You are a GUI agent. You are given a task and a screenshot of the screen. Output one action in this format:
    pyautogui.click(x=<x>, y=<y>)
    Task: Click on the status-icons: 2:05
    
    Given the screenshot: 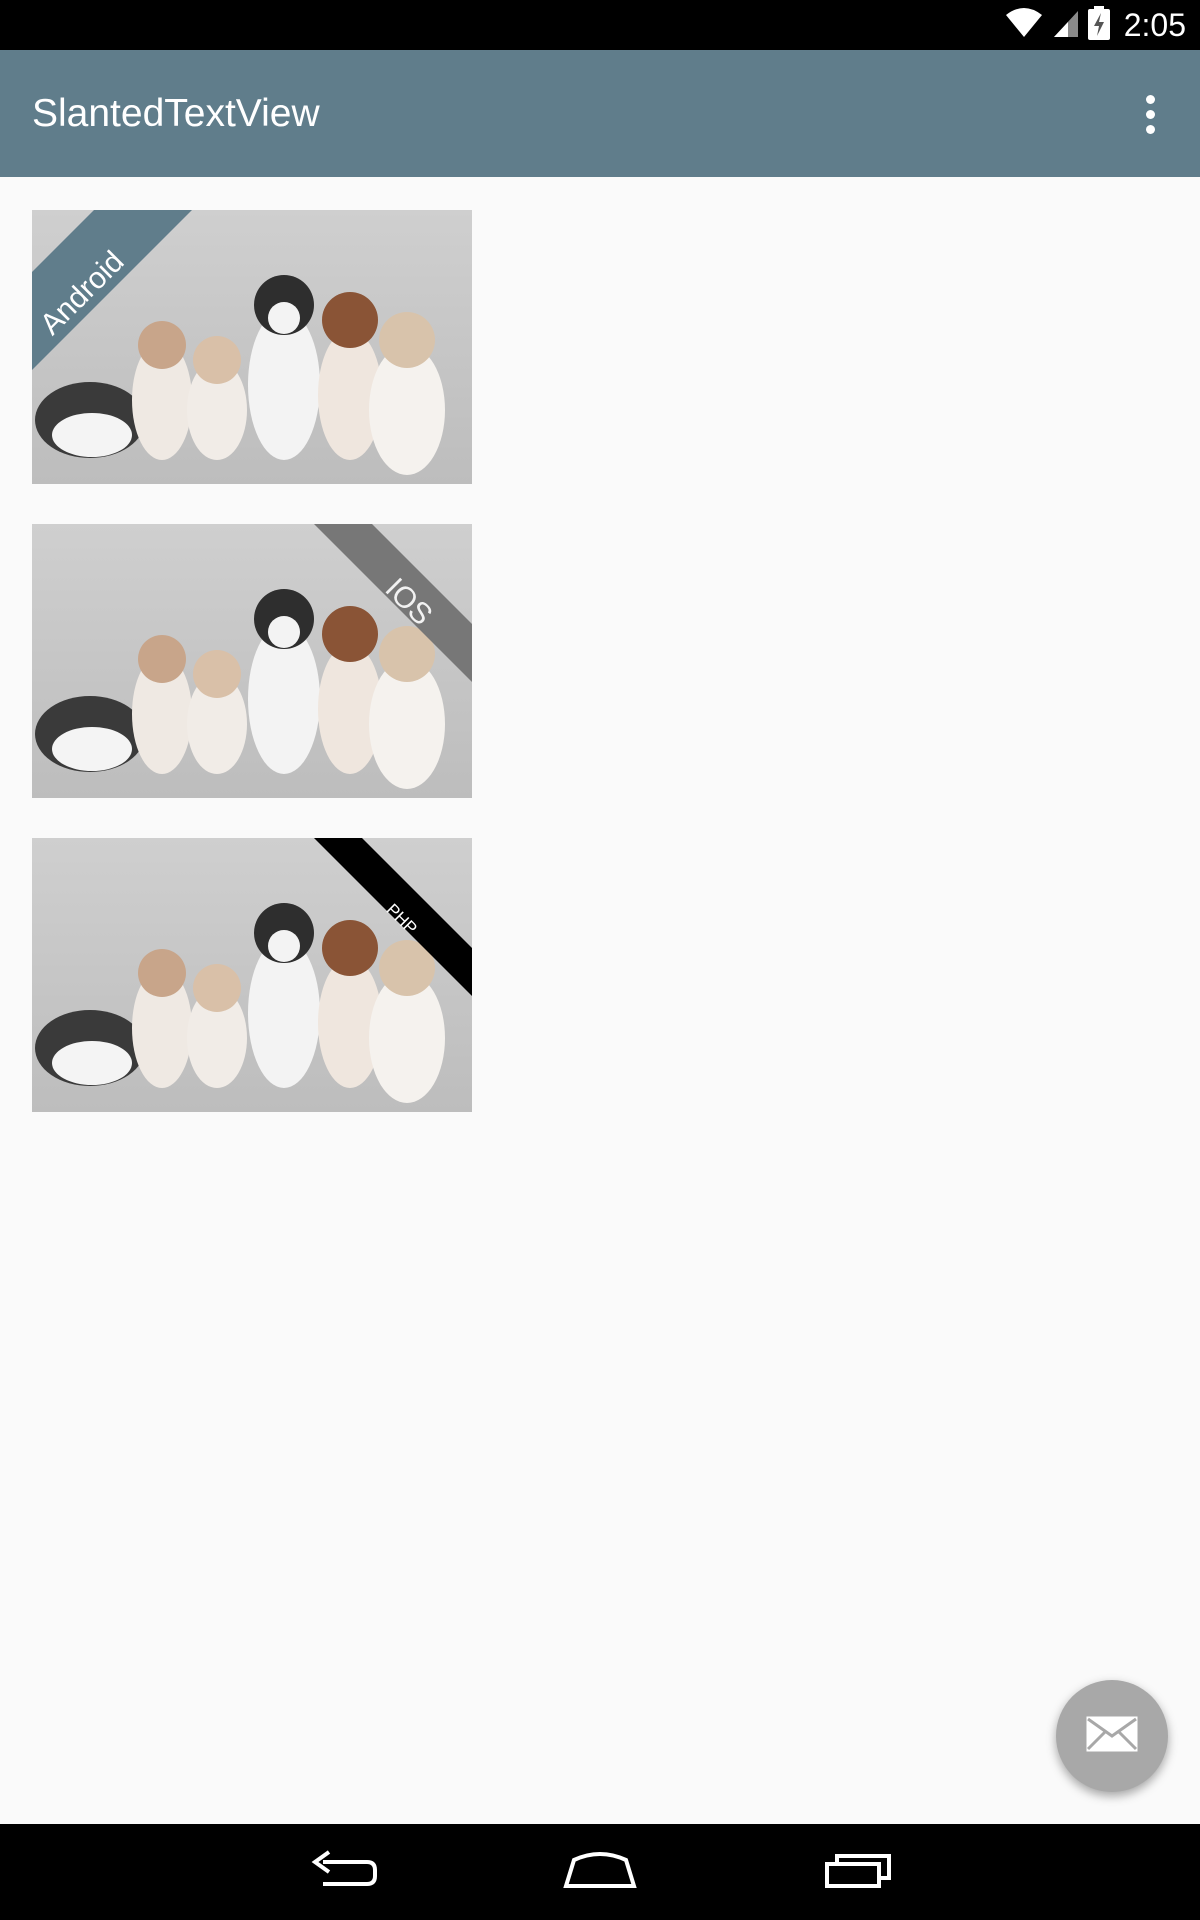 What is the action you would take?
    pyautogui.click(x=1095, y=25)
    